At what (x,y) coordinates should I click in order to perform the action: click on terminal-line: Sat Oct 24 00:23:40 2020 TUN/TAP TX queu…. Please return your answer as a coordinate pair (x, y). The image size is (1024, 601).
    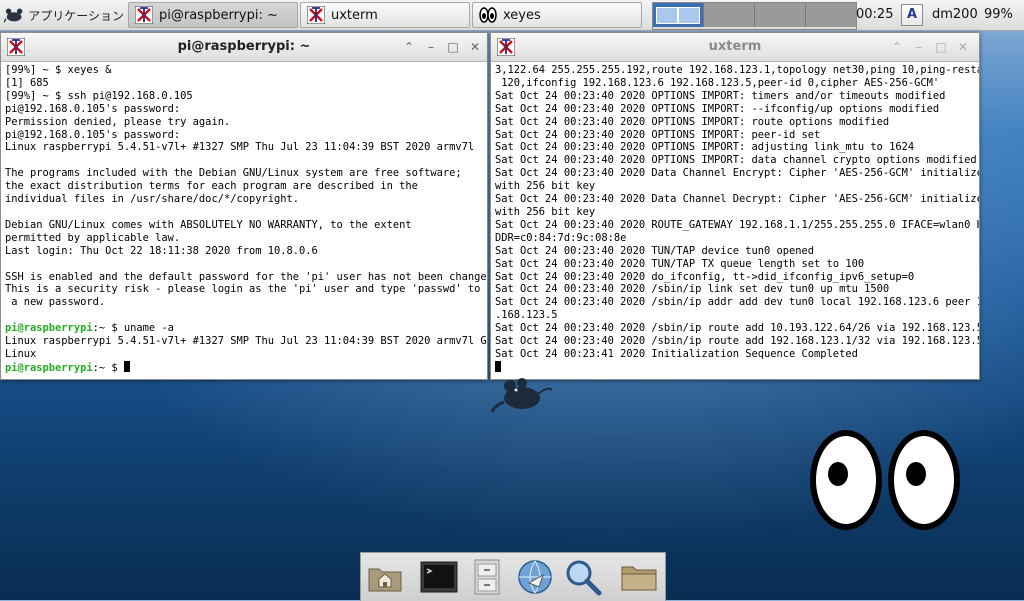
    Looking at the image, I should click on (680, 263).